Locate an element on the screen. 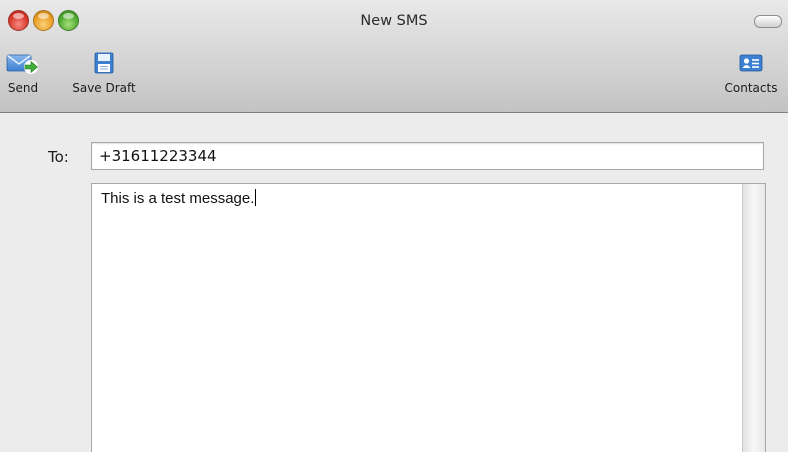  save-draft-label: Save Draft is located at coordinates (104, 88).